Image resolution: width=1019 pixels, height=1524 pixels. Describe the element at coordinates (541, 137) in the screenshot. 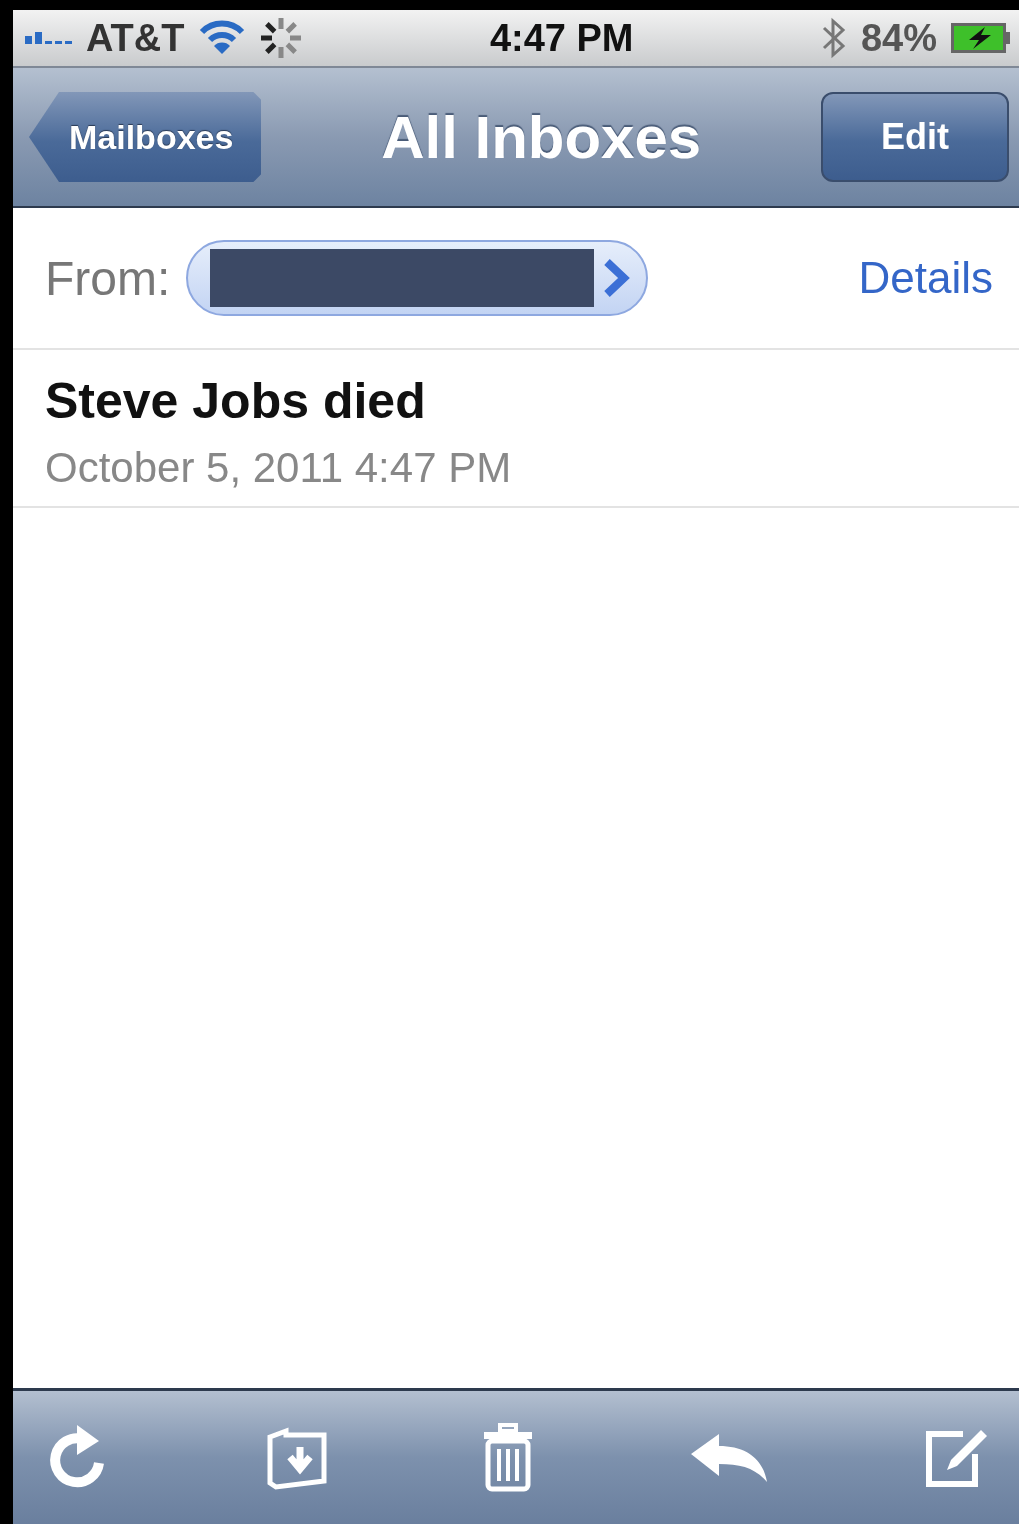

I see `nav-title: All Inboxes` at that location.